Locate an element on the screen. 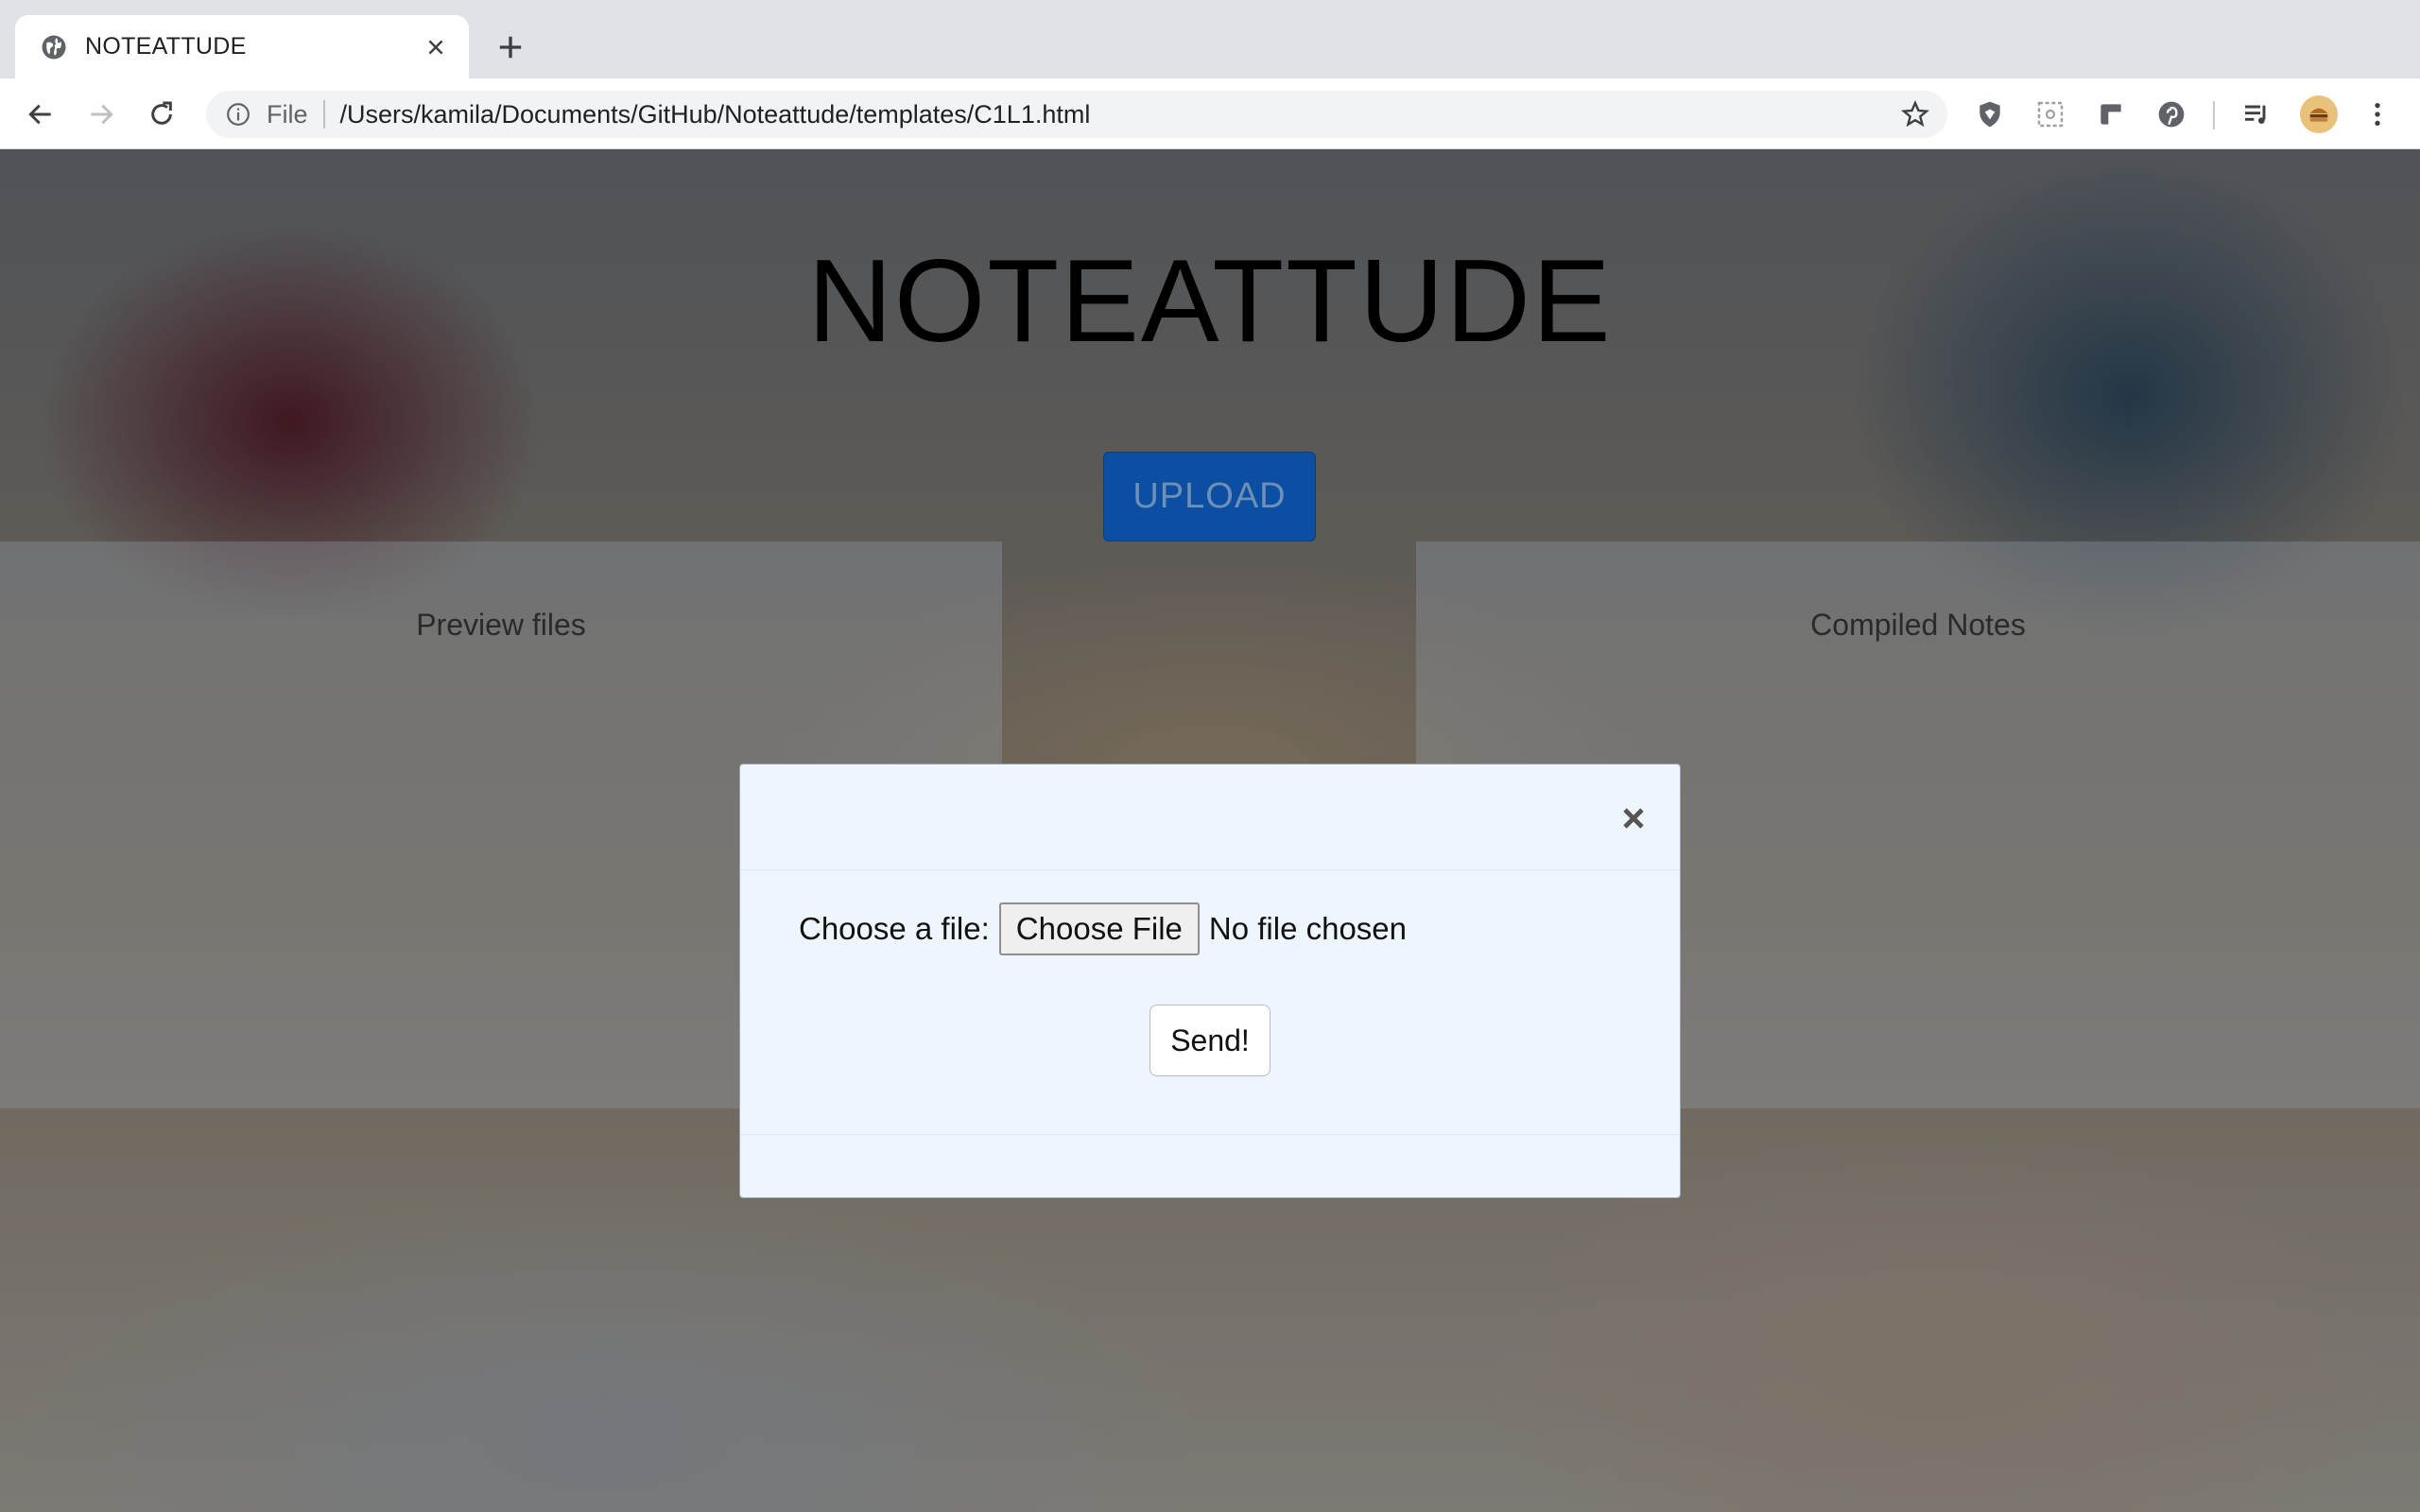 The width and height of the screenshot is (2420, 1512). capture-extension-icon is located at coordinates (2050, 114).